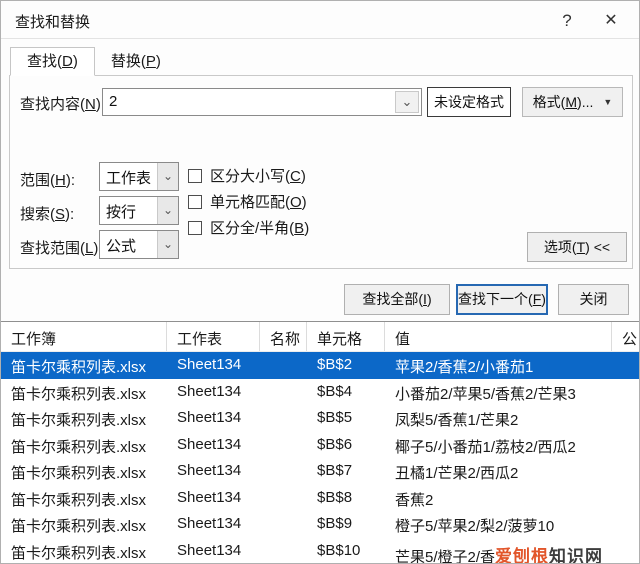 Image resolution: width=640 pixels, height=564 pixels. I want to click on look-in-label: 查找范围(L):, so click(61, 248).